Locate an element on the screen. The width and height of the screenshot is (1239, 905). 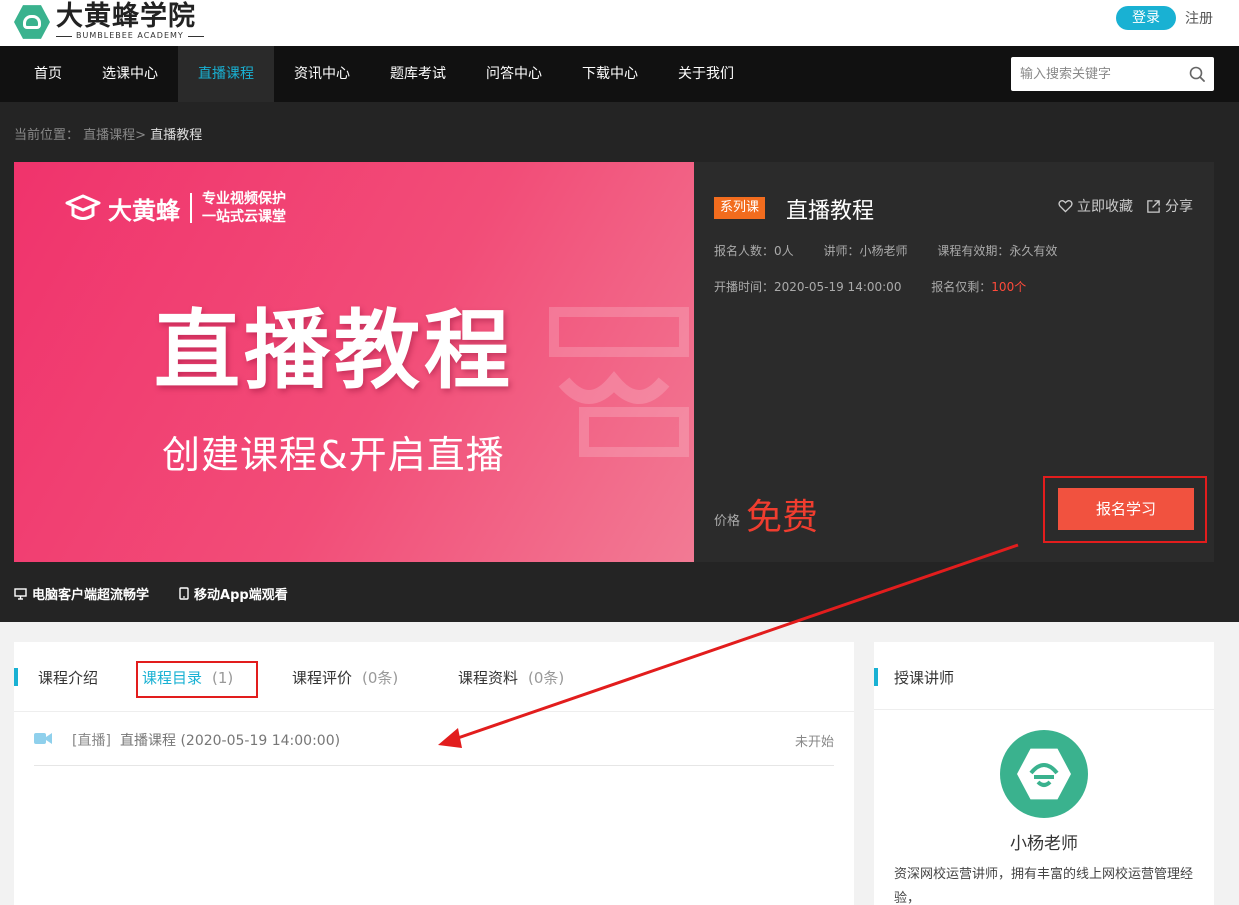
site-logo: 大黄蜂学院 BUMBLEBEE ACADEMY is located at coordinates (109, 22).